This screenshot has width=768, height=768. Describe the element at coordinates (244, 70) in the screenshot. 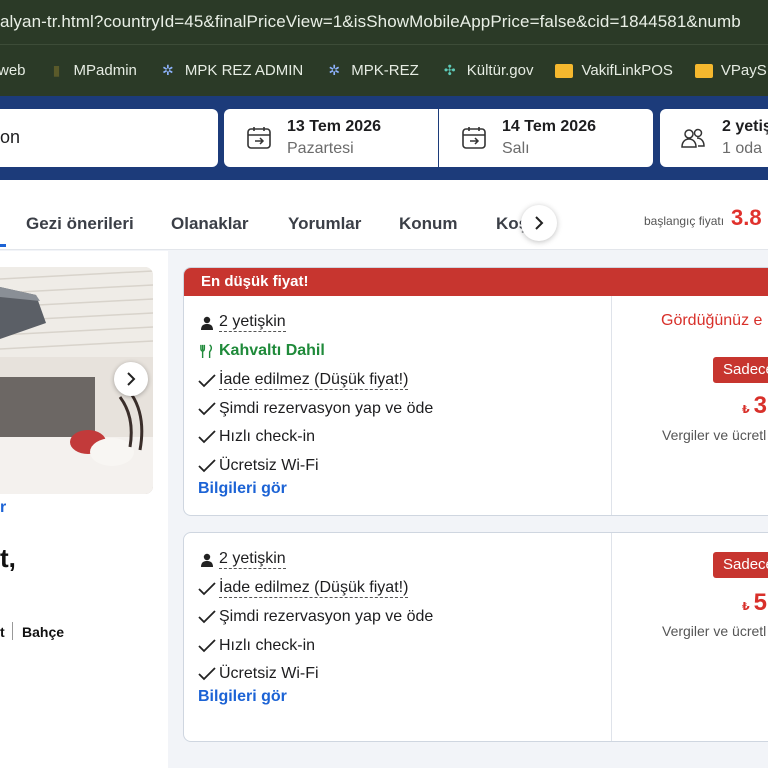

I see `bookmark-label: MPK REZ ADMIN` at that location.